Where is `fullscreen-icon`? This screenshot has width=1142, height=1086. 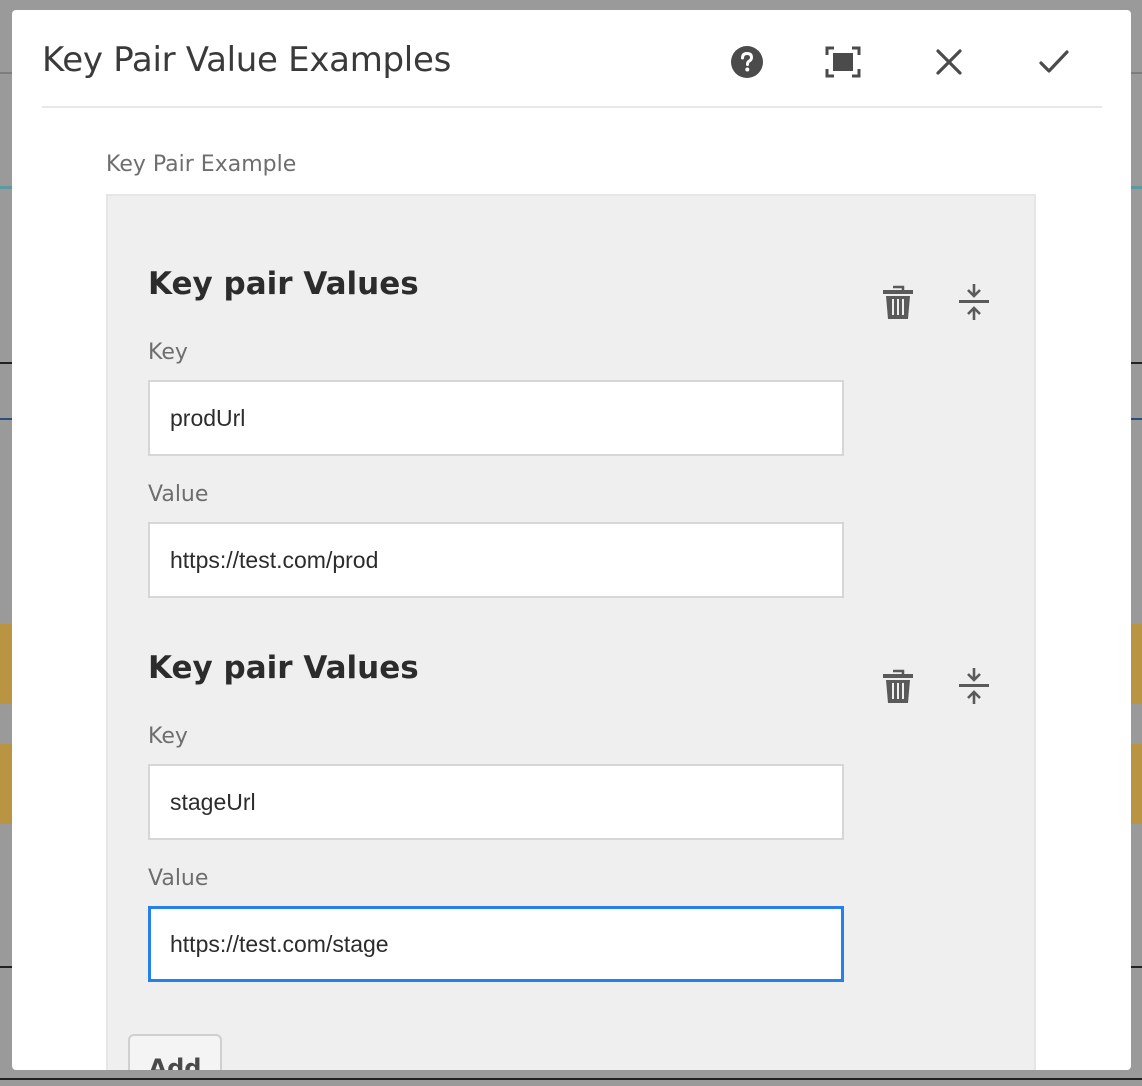 fullscreen-icon is located at coordinates (843, 62).